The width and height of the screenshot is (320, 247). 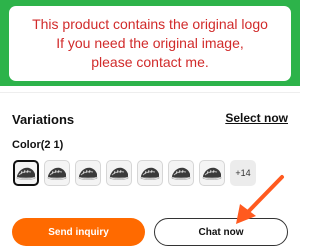 What do you see at coordinates (134, 173) in the screenshot?
I see `color-swatch-list: +14` at bounding box center [134, 173].